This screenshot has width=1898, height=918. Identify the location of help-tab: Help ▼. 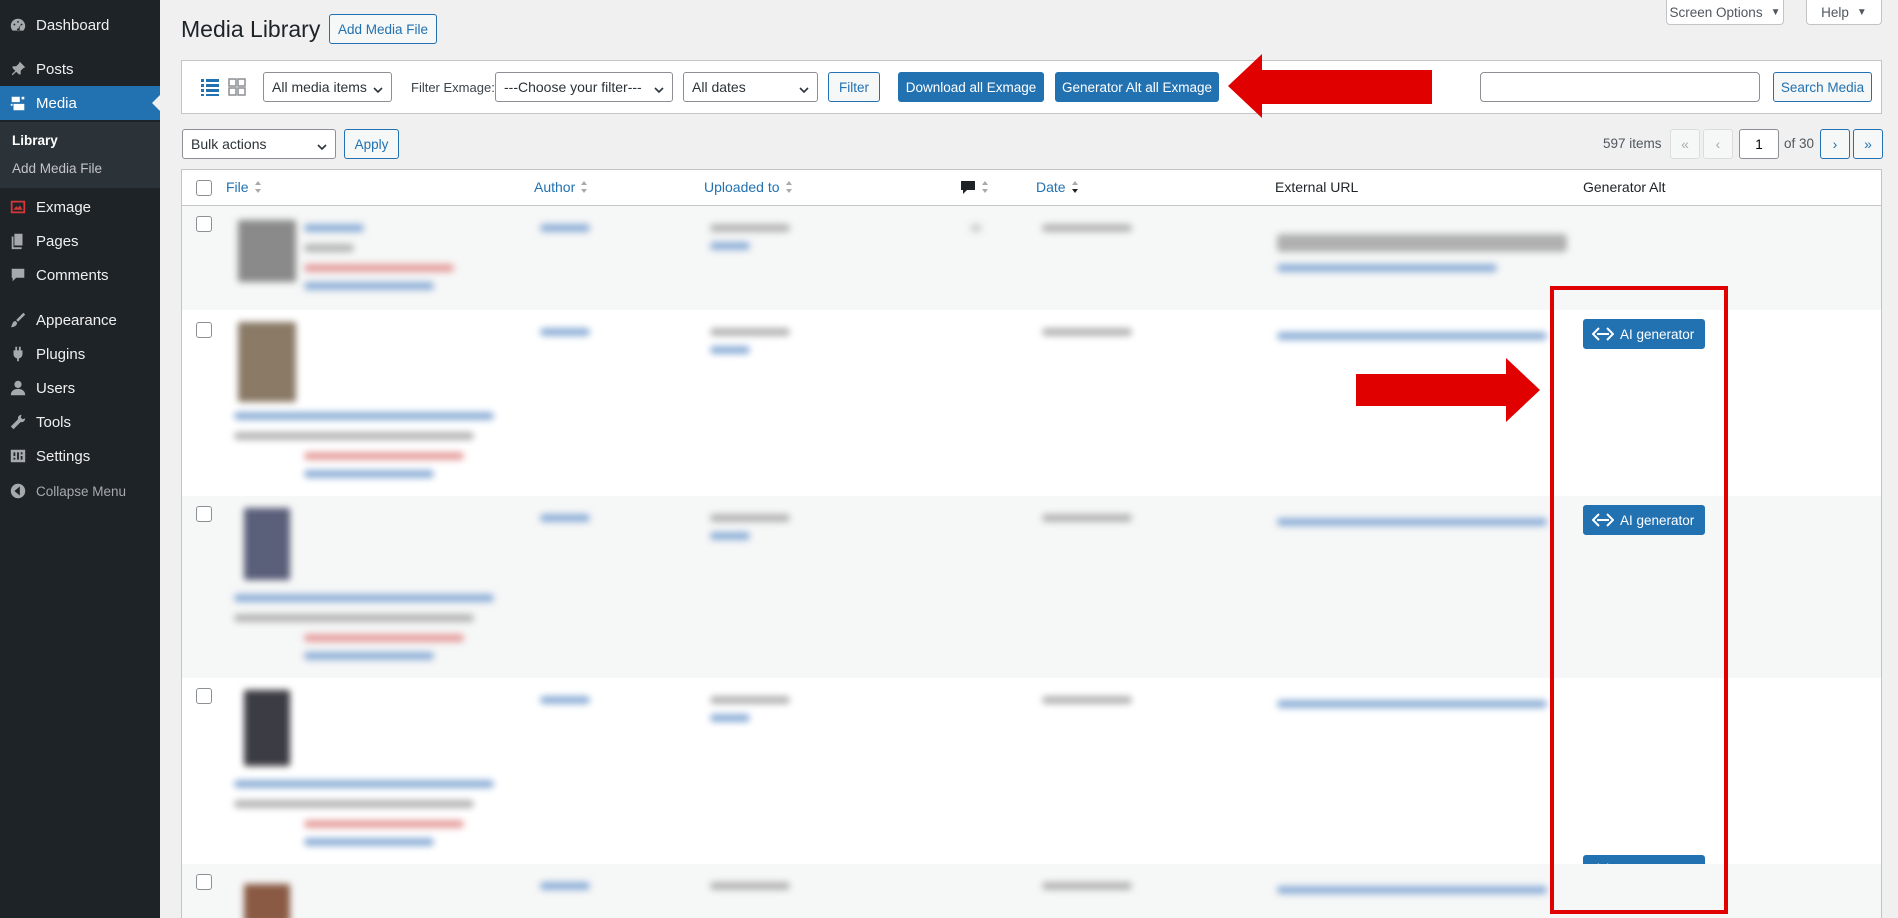
(1844, 12).